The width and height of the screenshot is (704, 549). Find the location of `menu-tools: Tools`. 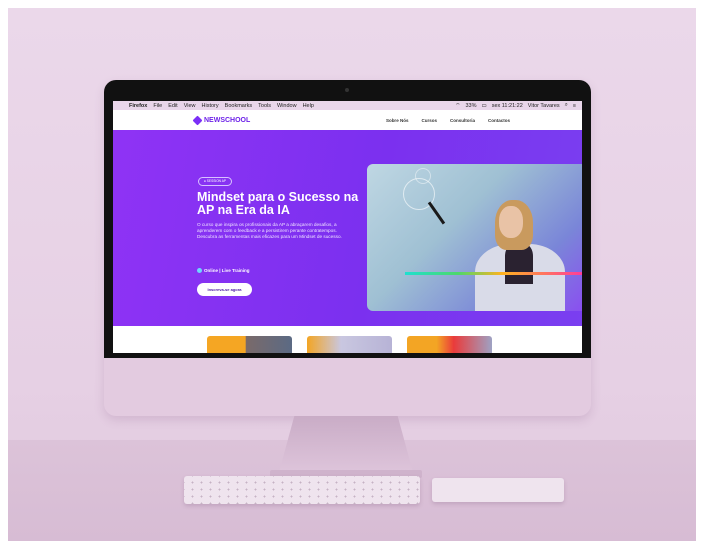

menu-tools: Tools is located at coordinates (264, 106).